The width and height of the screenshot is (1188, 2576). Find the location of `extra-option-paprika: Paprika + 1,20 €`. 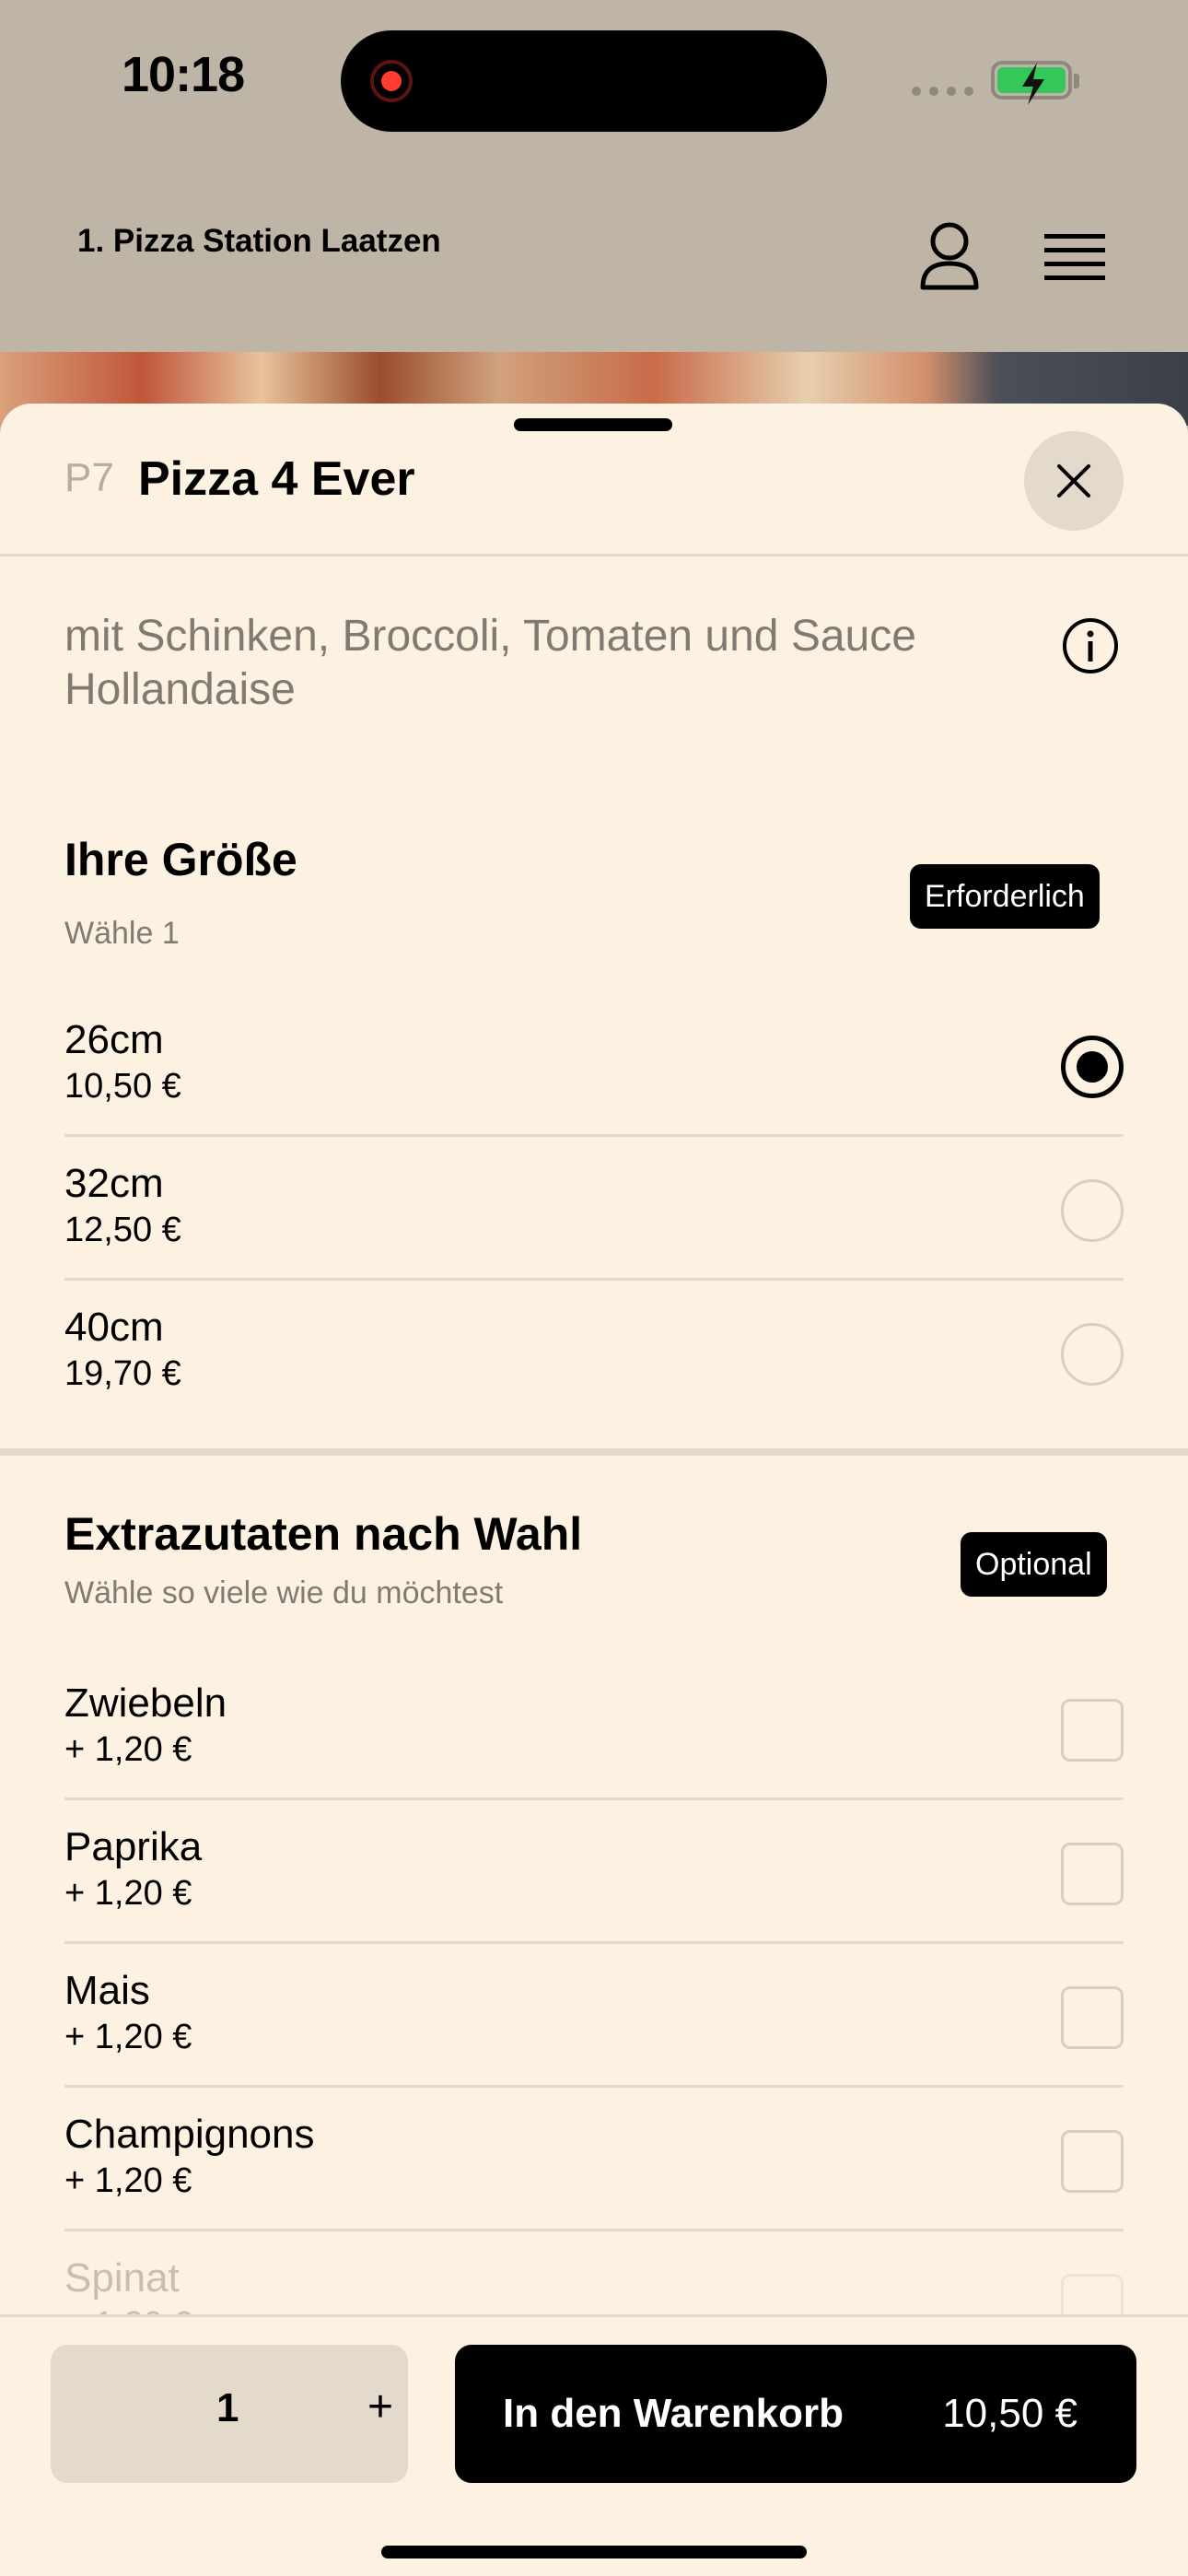

extra-option-paprika: Paprika + 1,20 € is located at coordinates (594, 1872).